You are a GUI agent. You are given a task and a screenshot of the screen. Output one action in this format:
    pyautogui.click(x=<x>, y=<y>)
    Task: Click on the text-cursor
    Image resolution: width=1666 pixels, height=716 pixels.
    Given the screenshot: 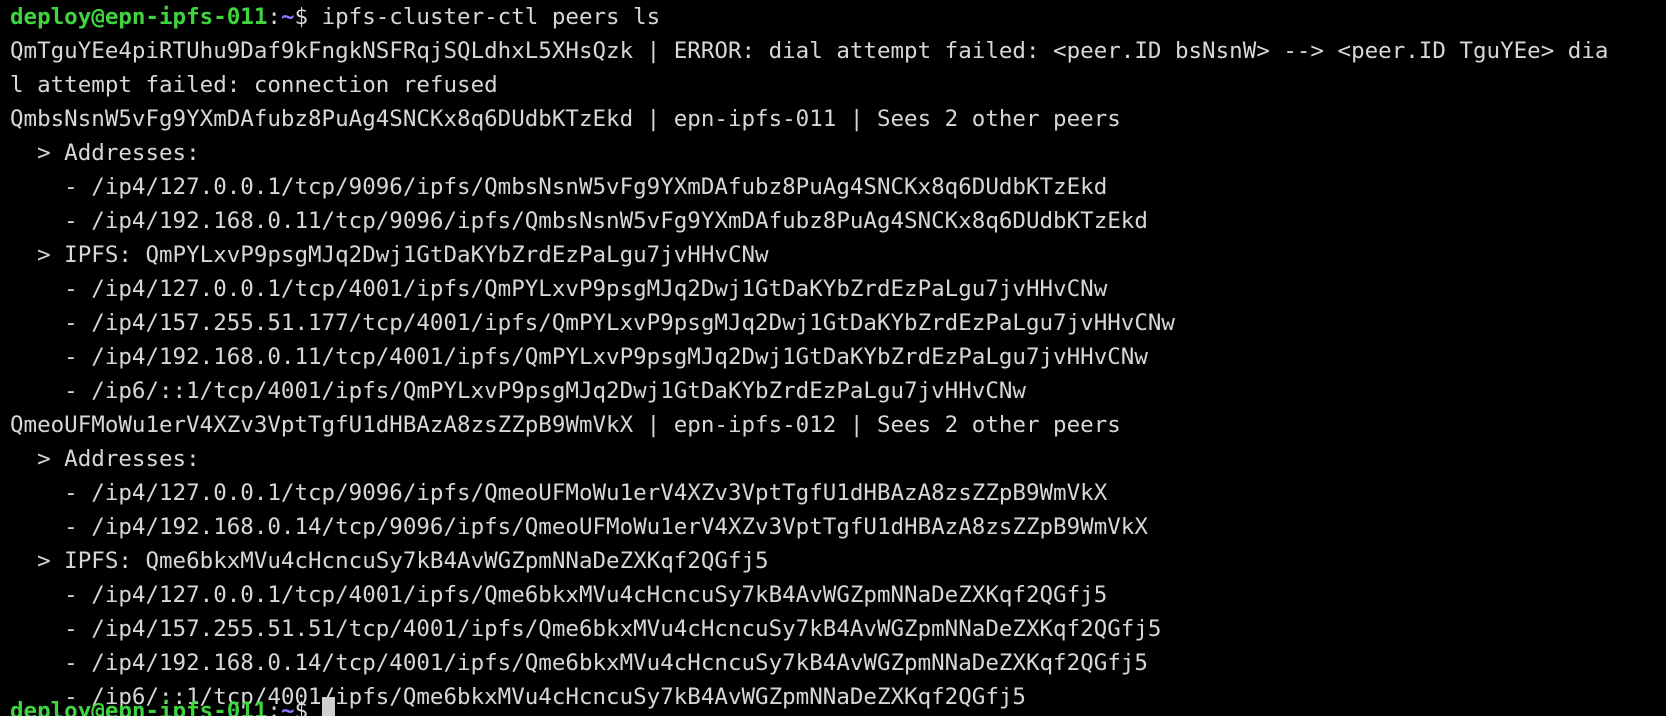 What is the action you would take?
    pyautogui.click(x=328, y=706)
    